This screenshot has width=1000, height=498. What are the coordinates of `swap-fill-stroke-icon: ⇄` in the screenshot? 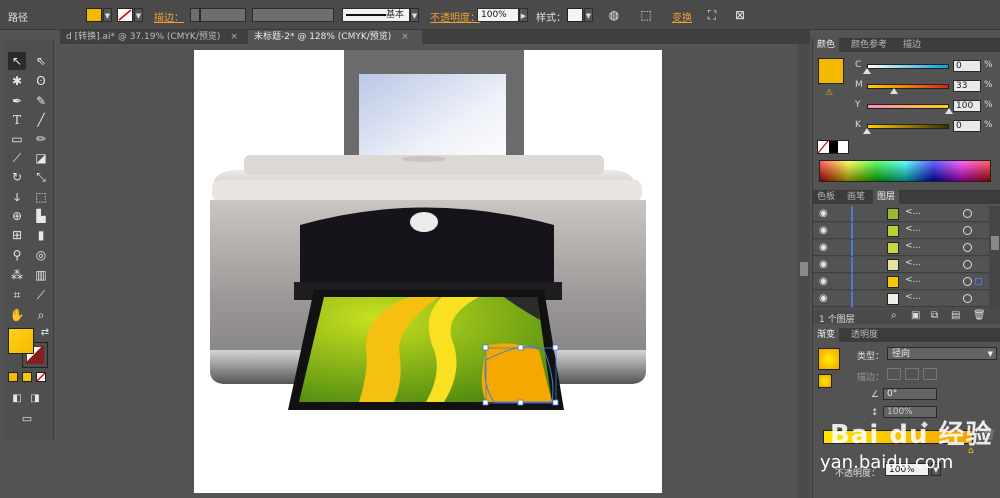 It's located at (45, 333).